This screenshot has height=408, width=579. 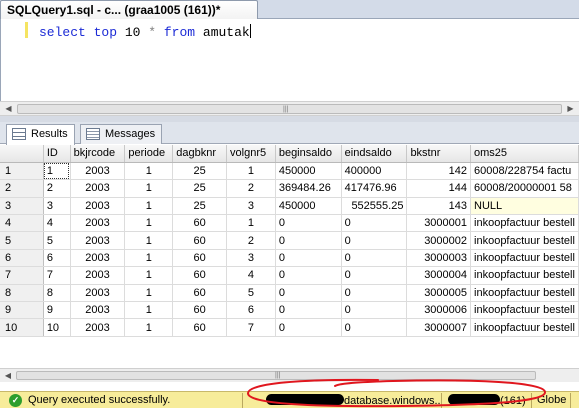 I want to click on table-row: 5 5 2003 1 60 2 0 0 3000002 inkoopfactuur bestell, so click(x=289, y=240).